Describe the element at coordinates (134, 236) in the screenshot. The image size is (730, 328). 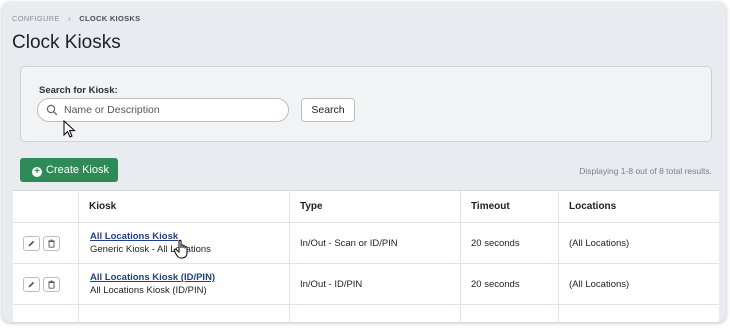
I see `kiosk-name-link: All Locations Kiosk` at that location.